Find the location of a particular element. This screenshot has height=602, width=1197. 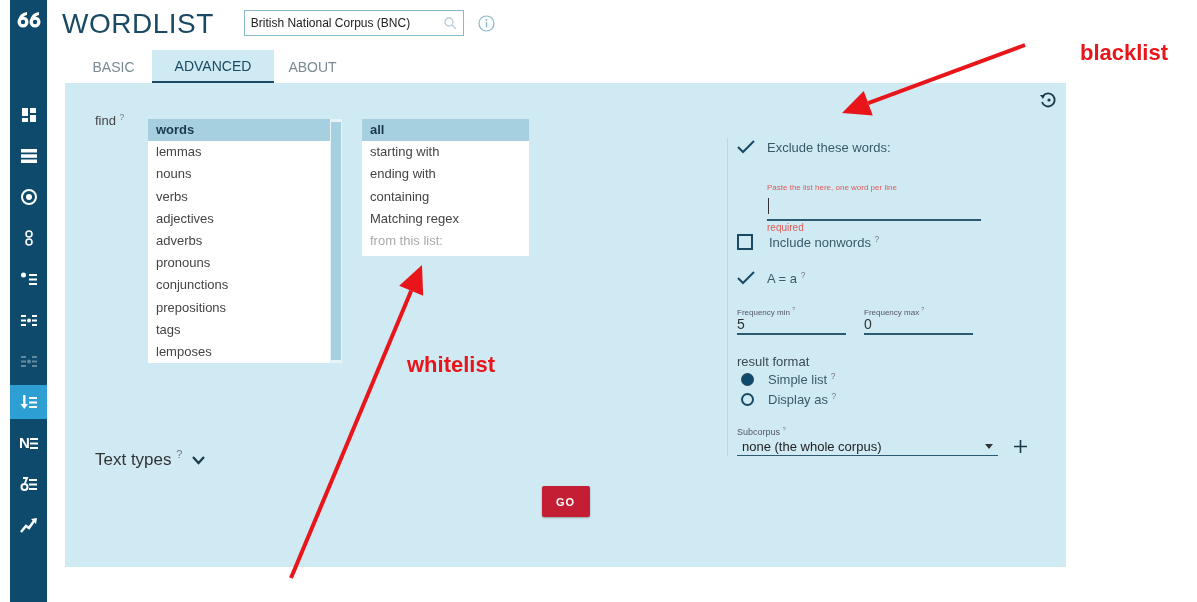

subcorpus-dropdown: none (the whole corpus) is located at coordinates (867, 446).